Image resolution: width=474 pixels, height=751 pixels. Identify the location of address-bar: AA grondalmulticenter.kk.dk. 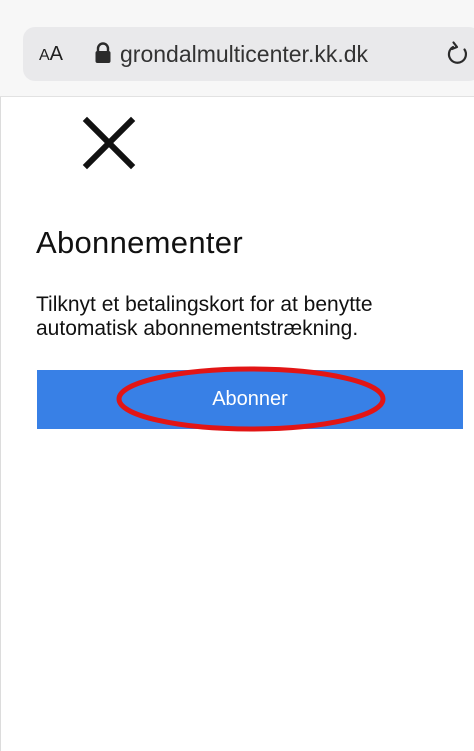
(248, 54).